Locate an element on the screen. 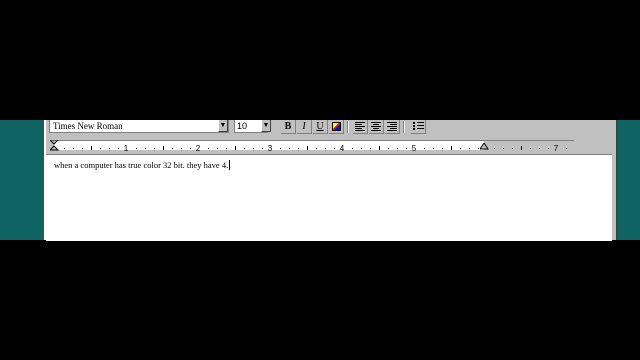  ruler-margin-area: 7 is located at coordinates (529, 146).